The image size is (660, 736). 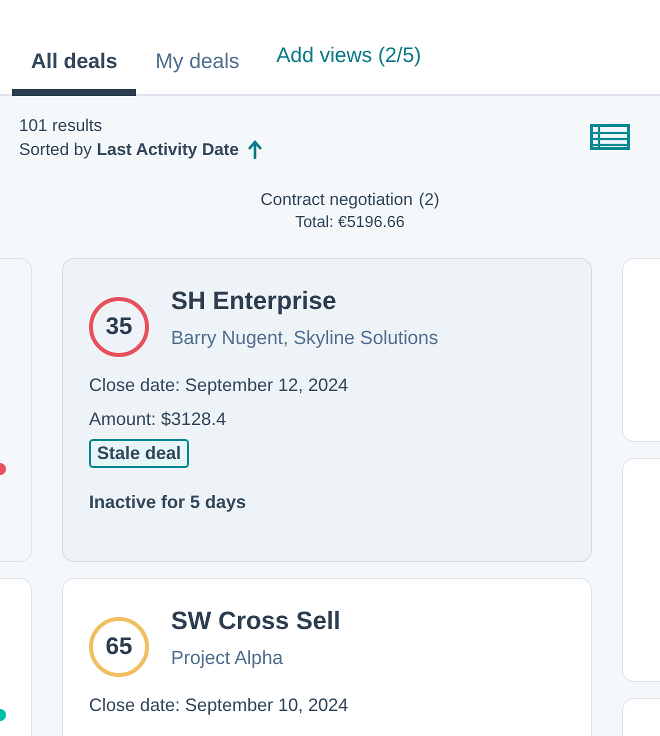 What do you see at coordinates (610, 137) in the screenshot?
I see `list-view-icon` at bounding box center [610, 137].